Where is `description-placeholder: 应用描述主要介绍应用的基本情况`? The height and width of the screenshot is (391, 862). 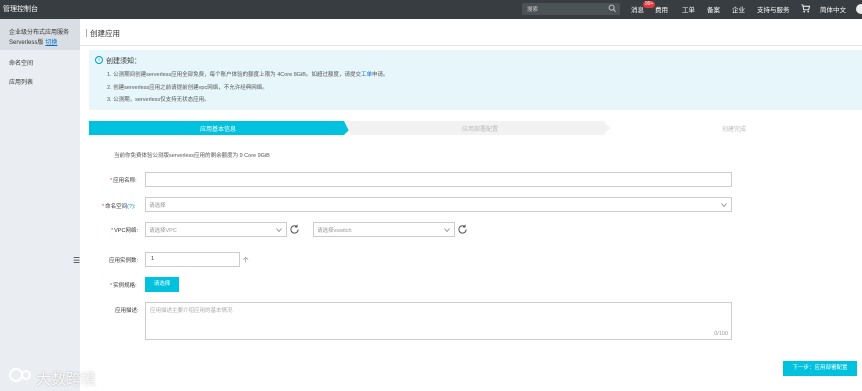
description-placeholder: 应用描述主要介绍应用的基本情况 is located at coordinates (191, 311).